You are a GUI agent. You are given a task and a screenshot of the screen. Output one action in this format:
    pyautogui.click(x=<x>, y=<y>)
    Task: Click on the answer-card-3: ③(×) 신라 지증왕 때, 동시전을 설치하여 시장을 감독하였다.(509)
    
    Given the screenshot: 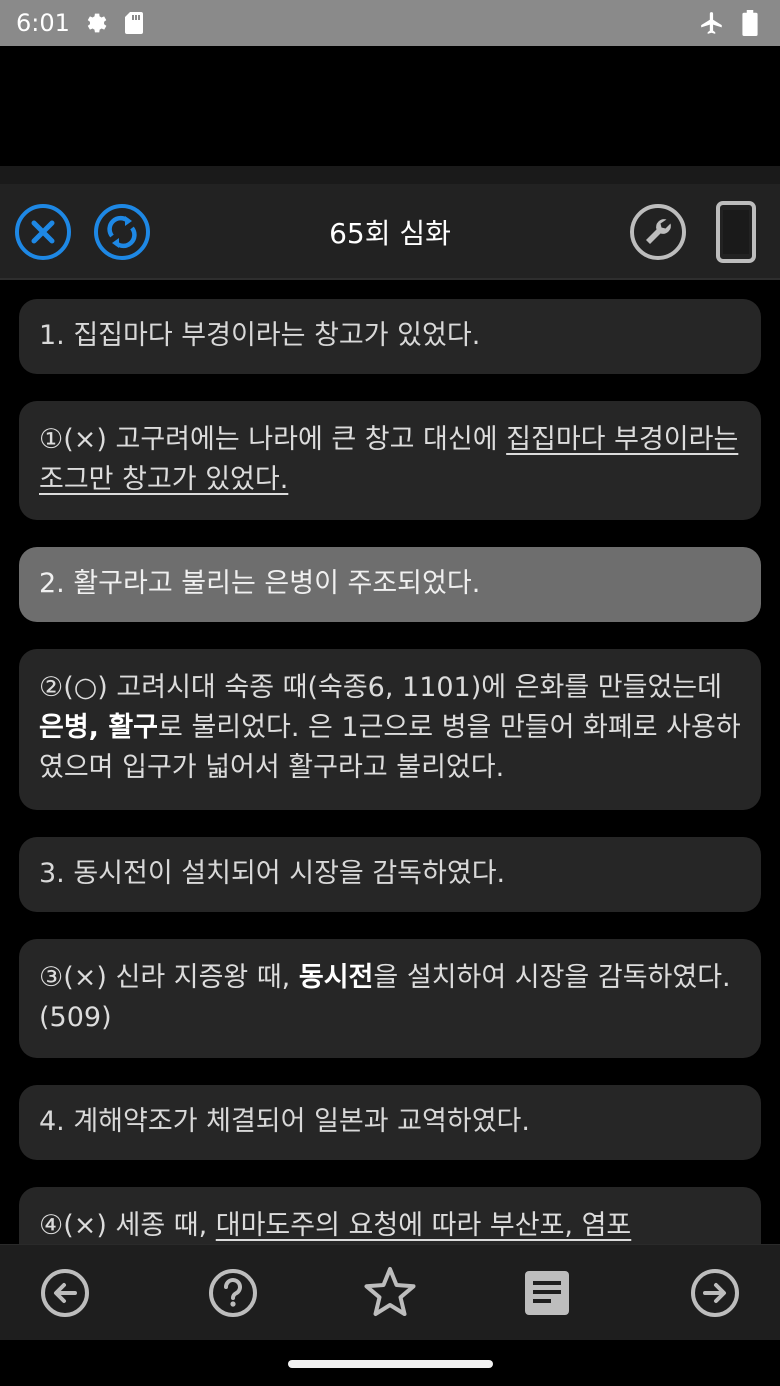 What is the action you would take?
    pyautogui.click(x=390, y=998)
    